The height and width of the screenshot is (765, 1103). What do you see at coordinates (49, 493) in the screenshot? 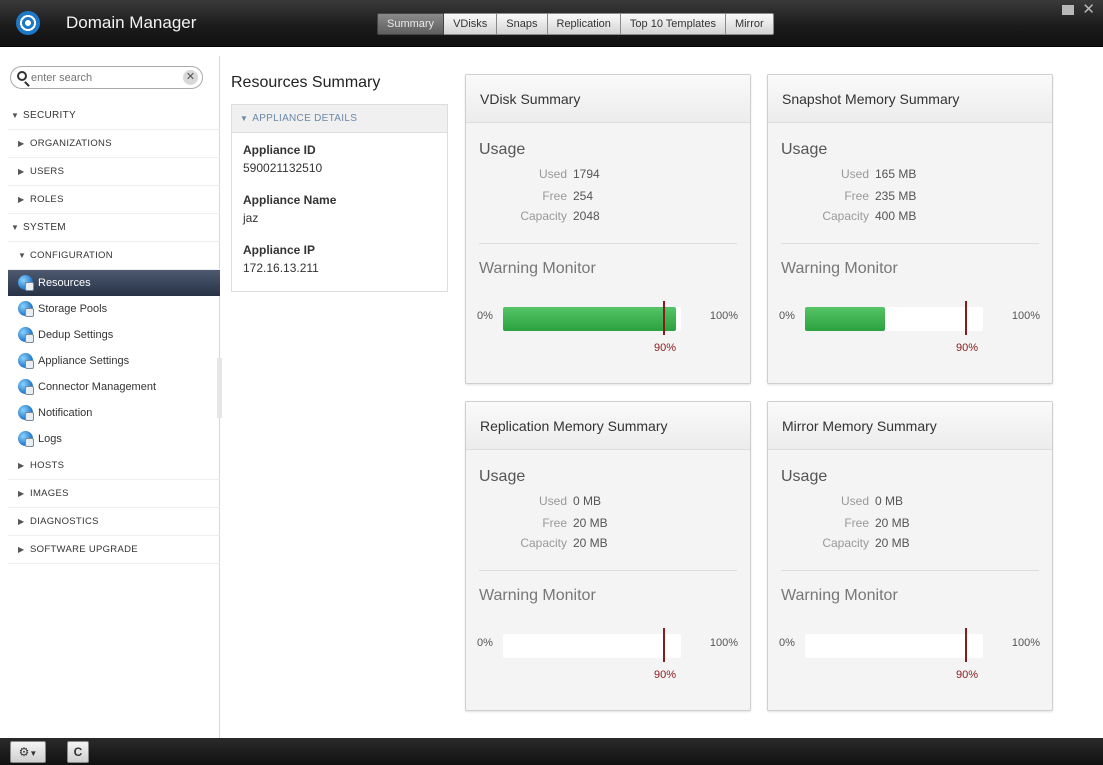
I see `sidebar-item-label: IMAGES` at bounding box center [49, 493].